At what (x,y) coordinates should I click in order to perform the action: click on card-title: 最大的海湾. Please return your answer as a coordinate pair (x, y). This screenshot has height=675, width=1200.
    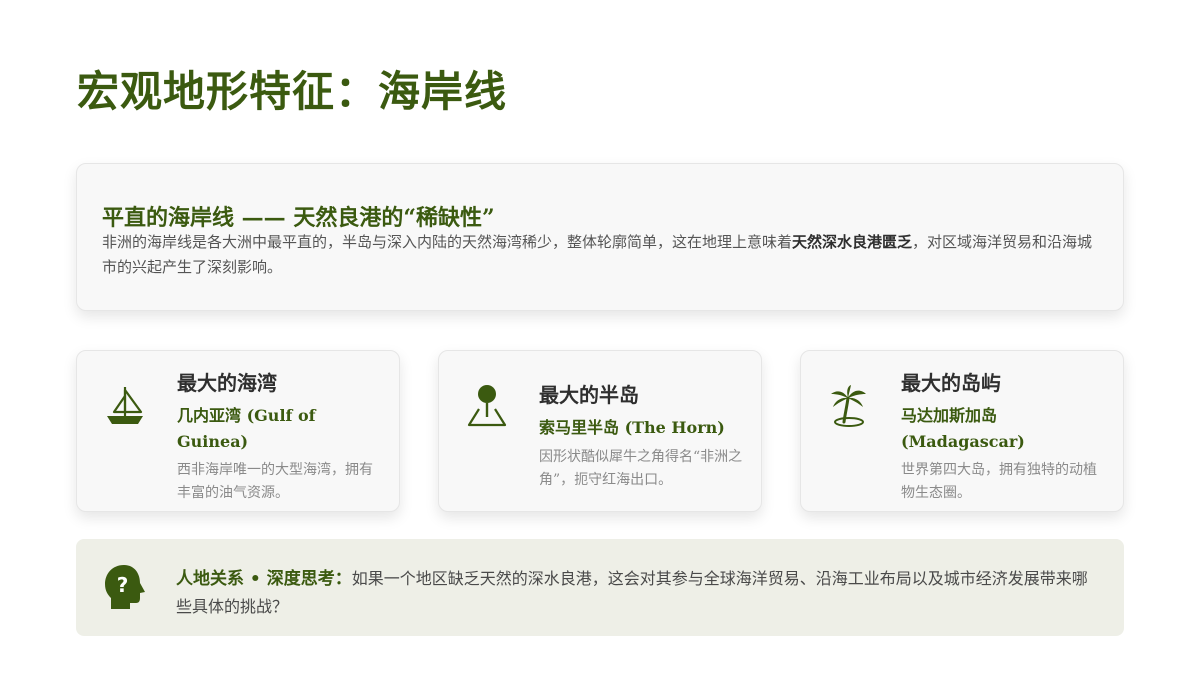
    Looking at the image, I should click on (227, 383).